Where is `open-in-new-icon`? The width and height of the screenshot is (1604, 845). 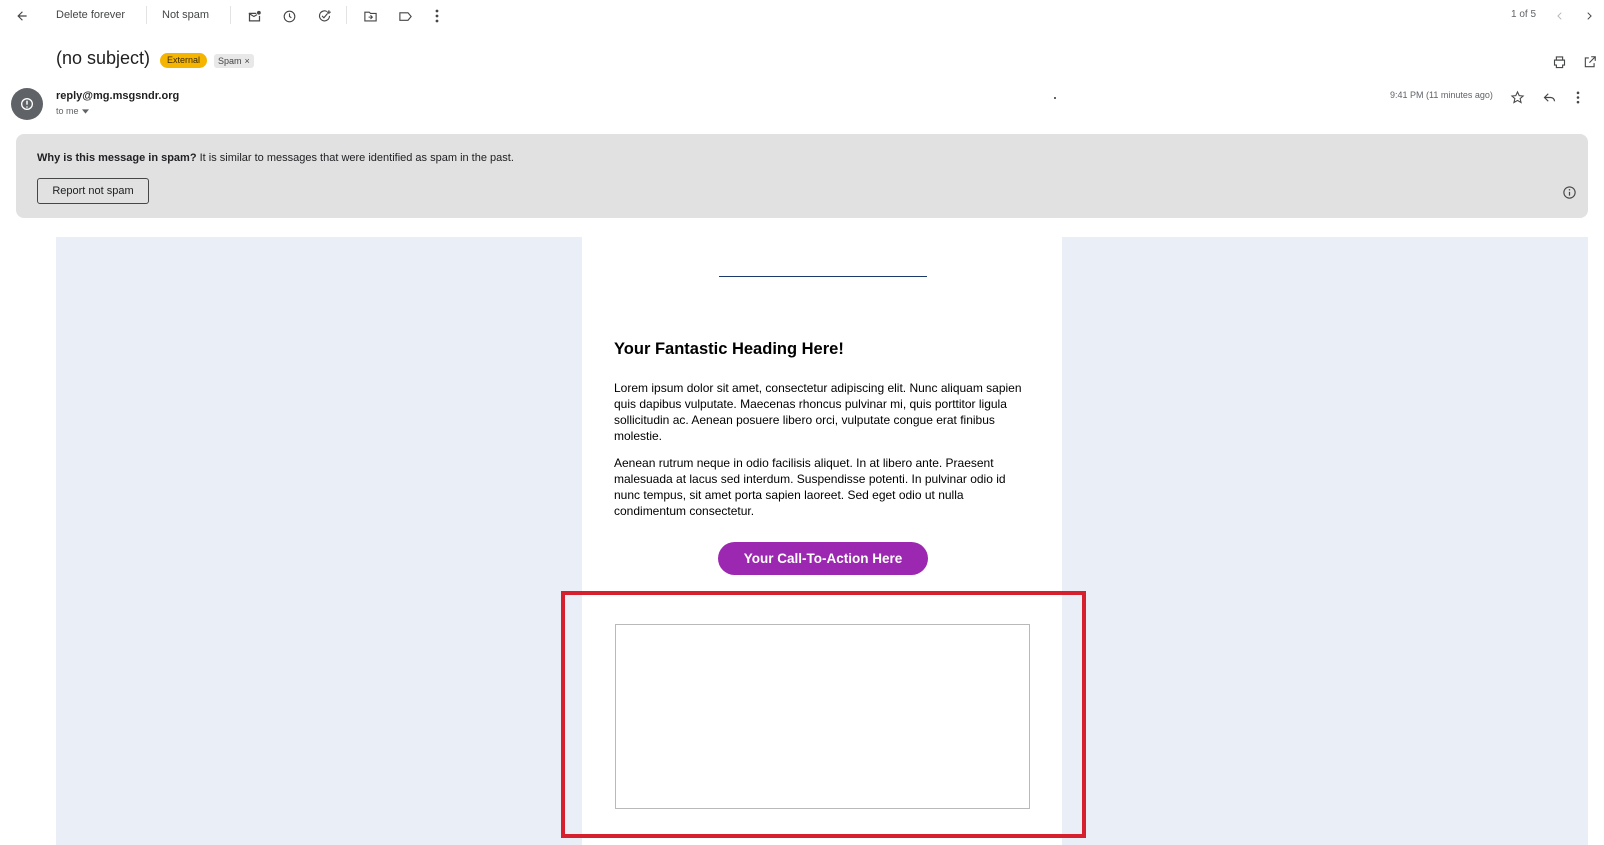
open-in-new-icon is located at coordinates (1590, 62).